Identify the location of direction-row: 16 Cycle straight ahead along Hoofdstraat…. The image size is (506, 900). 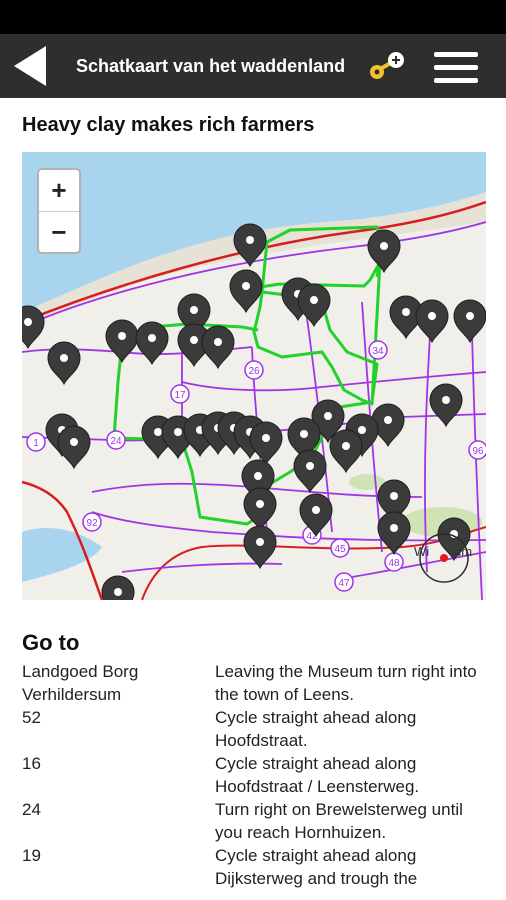
(253, 775).